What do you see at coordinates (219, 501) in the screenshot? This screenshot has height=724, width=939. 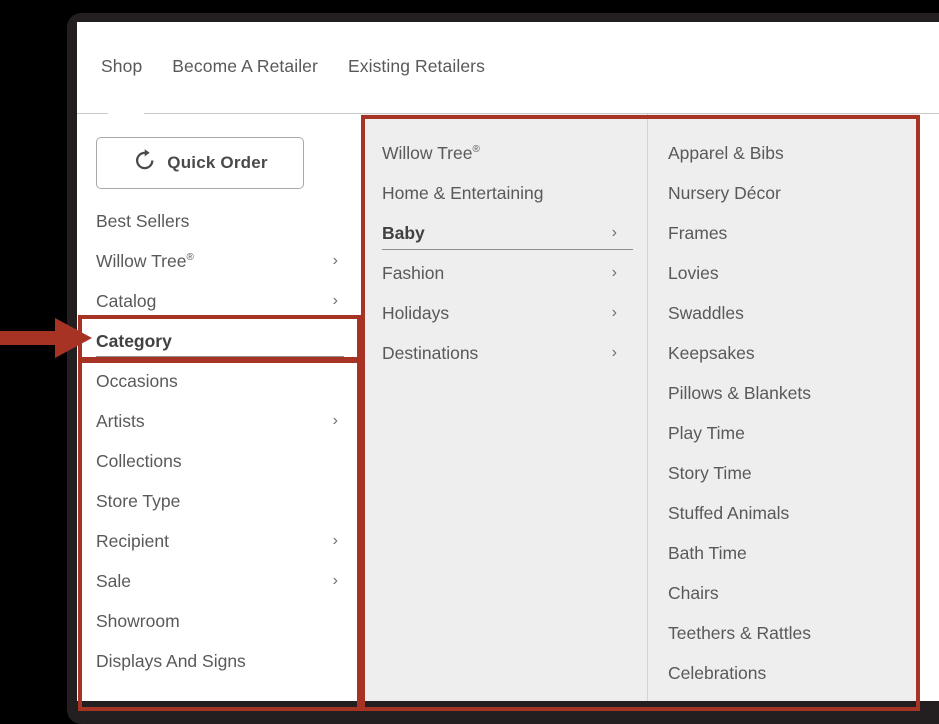 I see `sidebar-item-store-type: Store Type` at bounding box center [219, 501].